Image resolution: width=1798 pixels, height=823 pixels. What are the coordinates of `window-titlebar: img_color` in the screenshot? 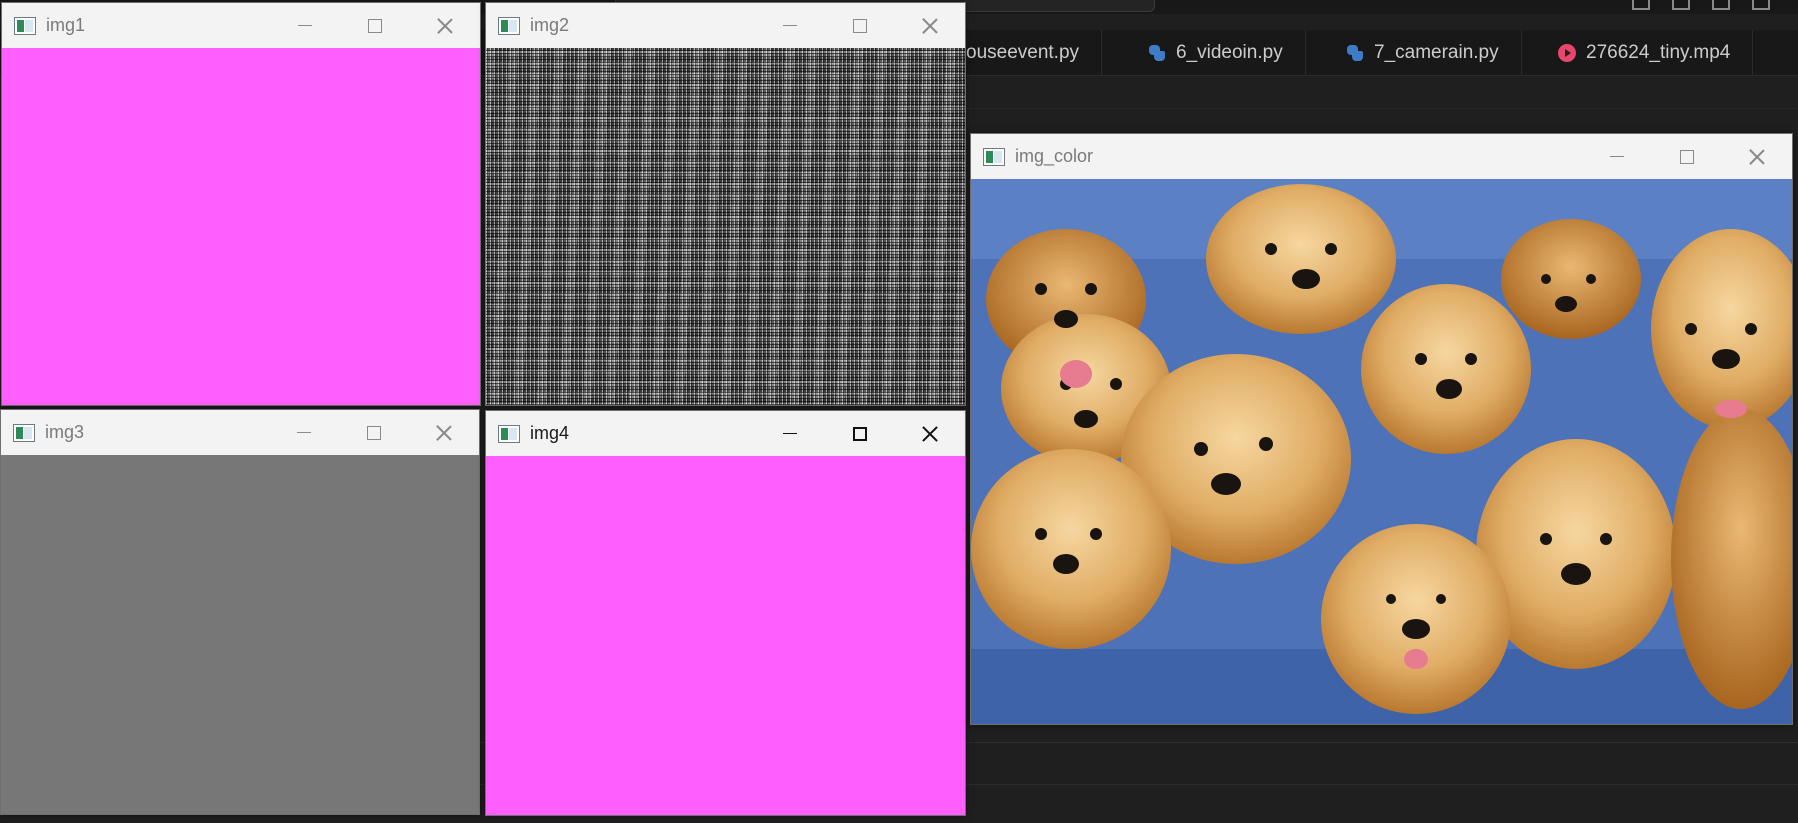 It's located at (1381, 156).